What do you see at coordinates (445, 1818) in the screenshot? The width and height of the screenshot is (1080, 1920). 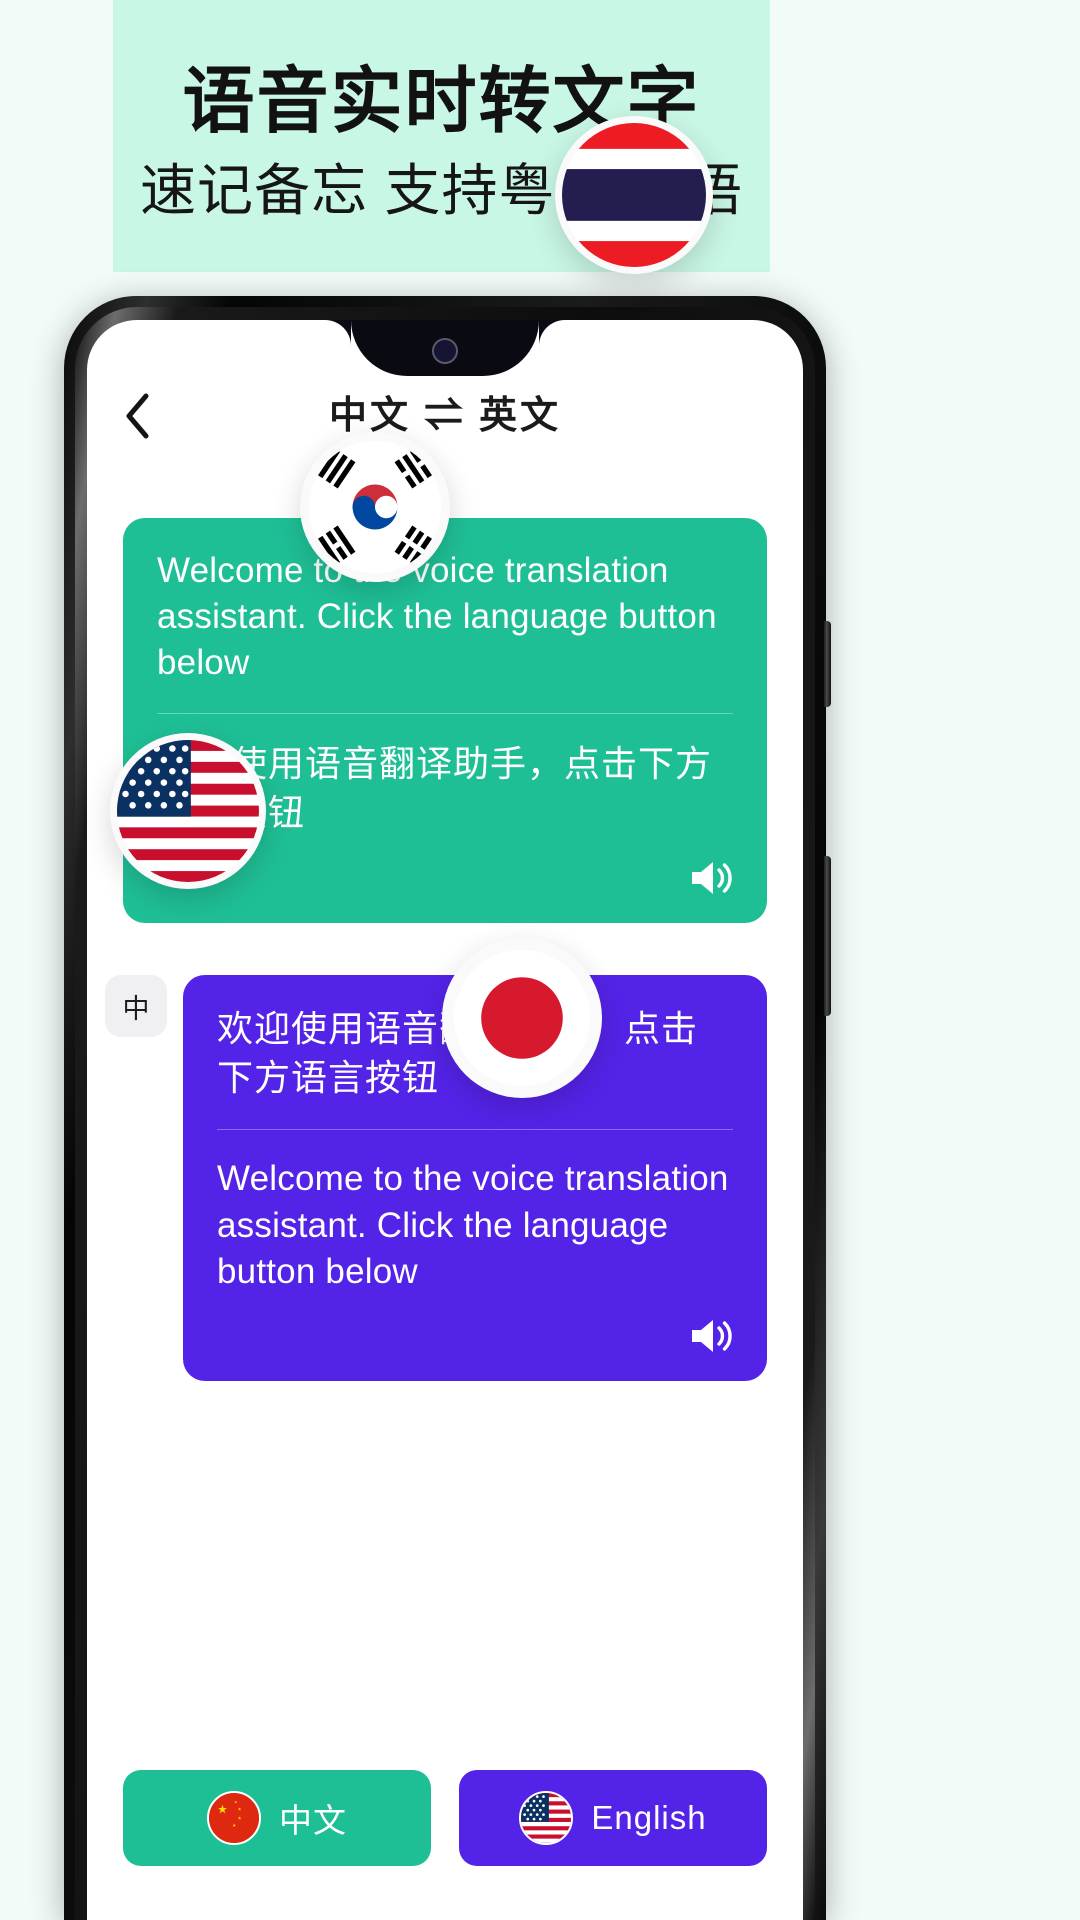 I see `language-selector-bar: 中文 English` at bounding box center [445, 1818].